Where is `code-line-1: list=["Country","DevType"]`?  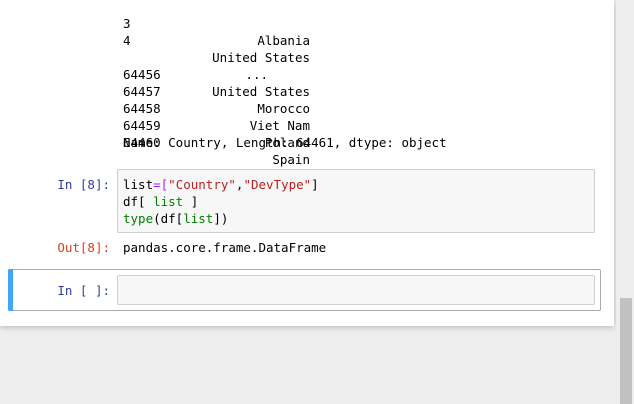 code-line-1: list=["Country","DevType"] is located at coordinates (221, 184).